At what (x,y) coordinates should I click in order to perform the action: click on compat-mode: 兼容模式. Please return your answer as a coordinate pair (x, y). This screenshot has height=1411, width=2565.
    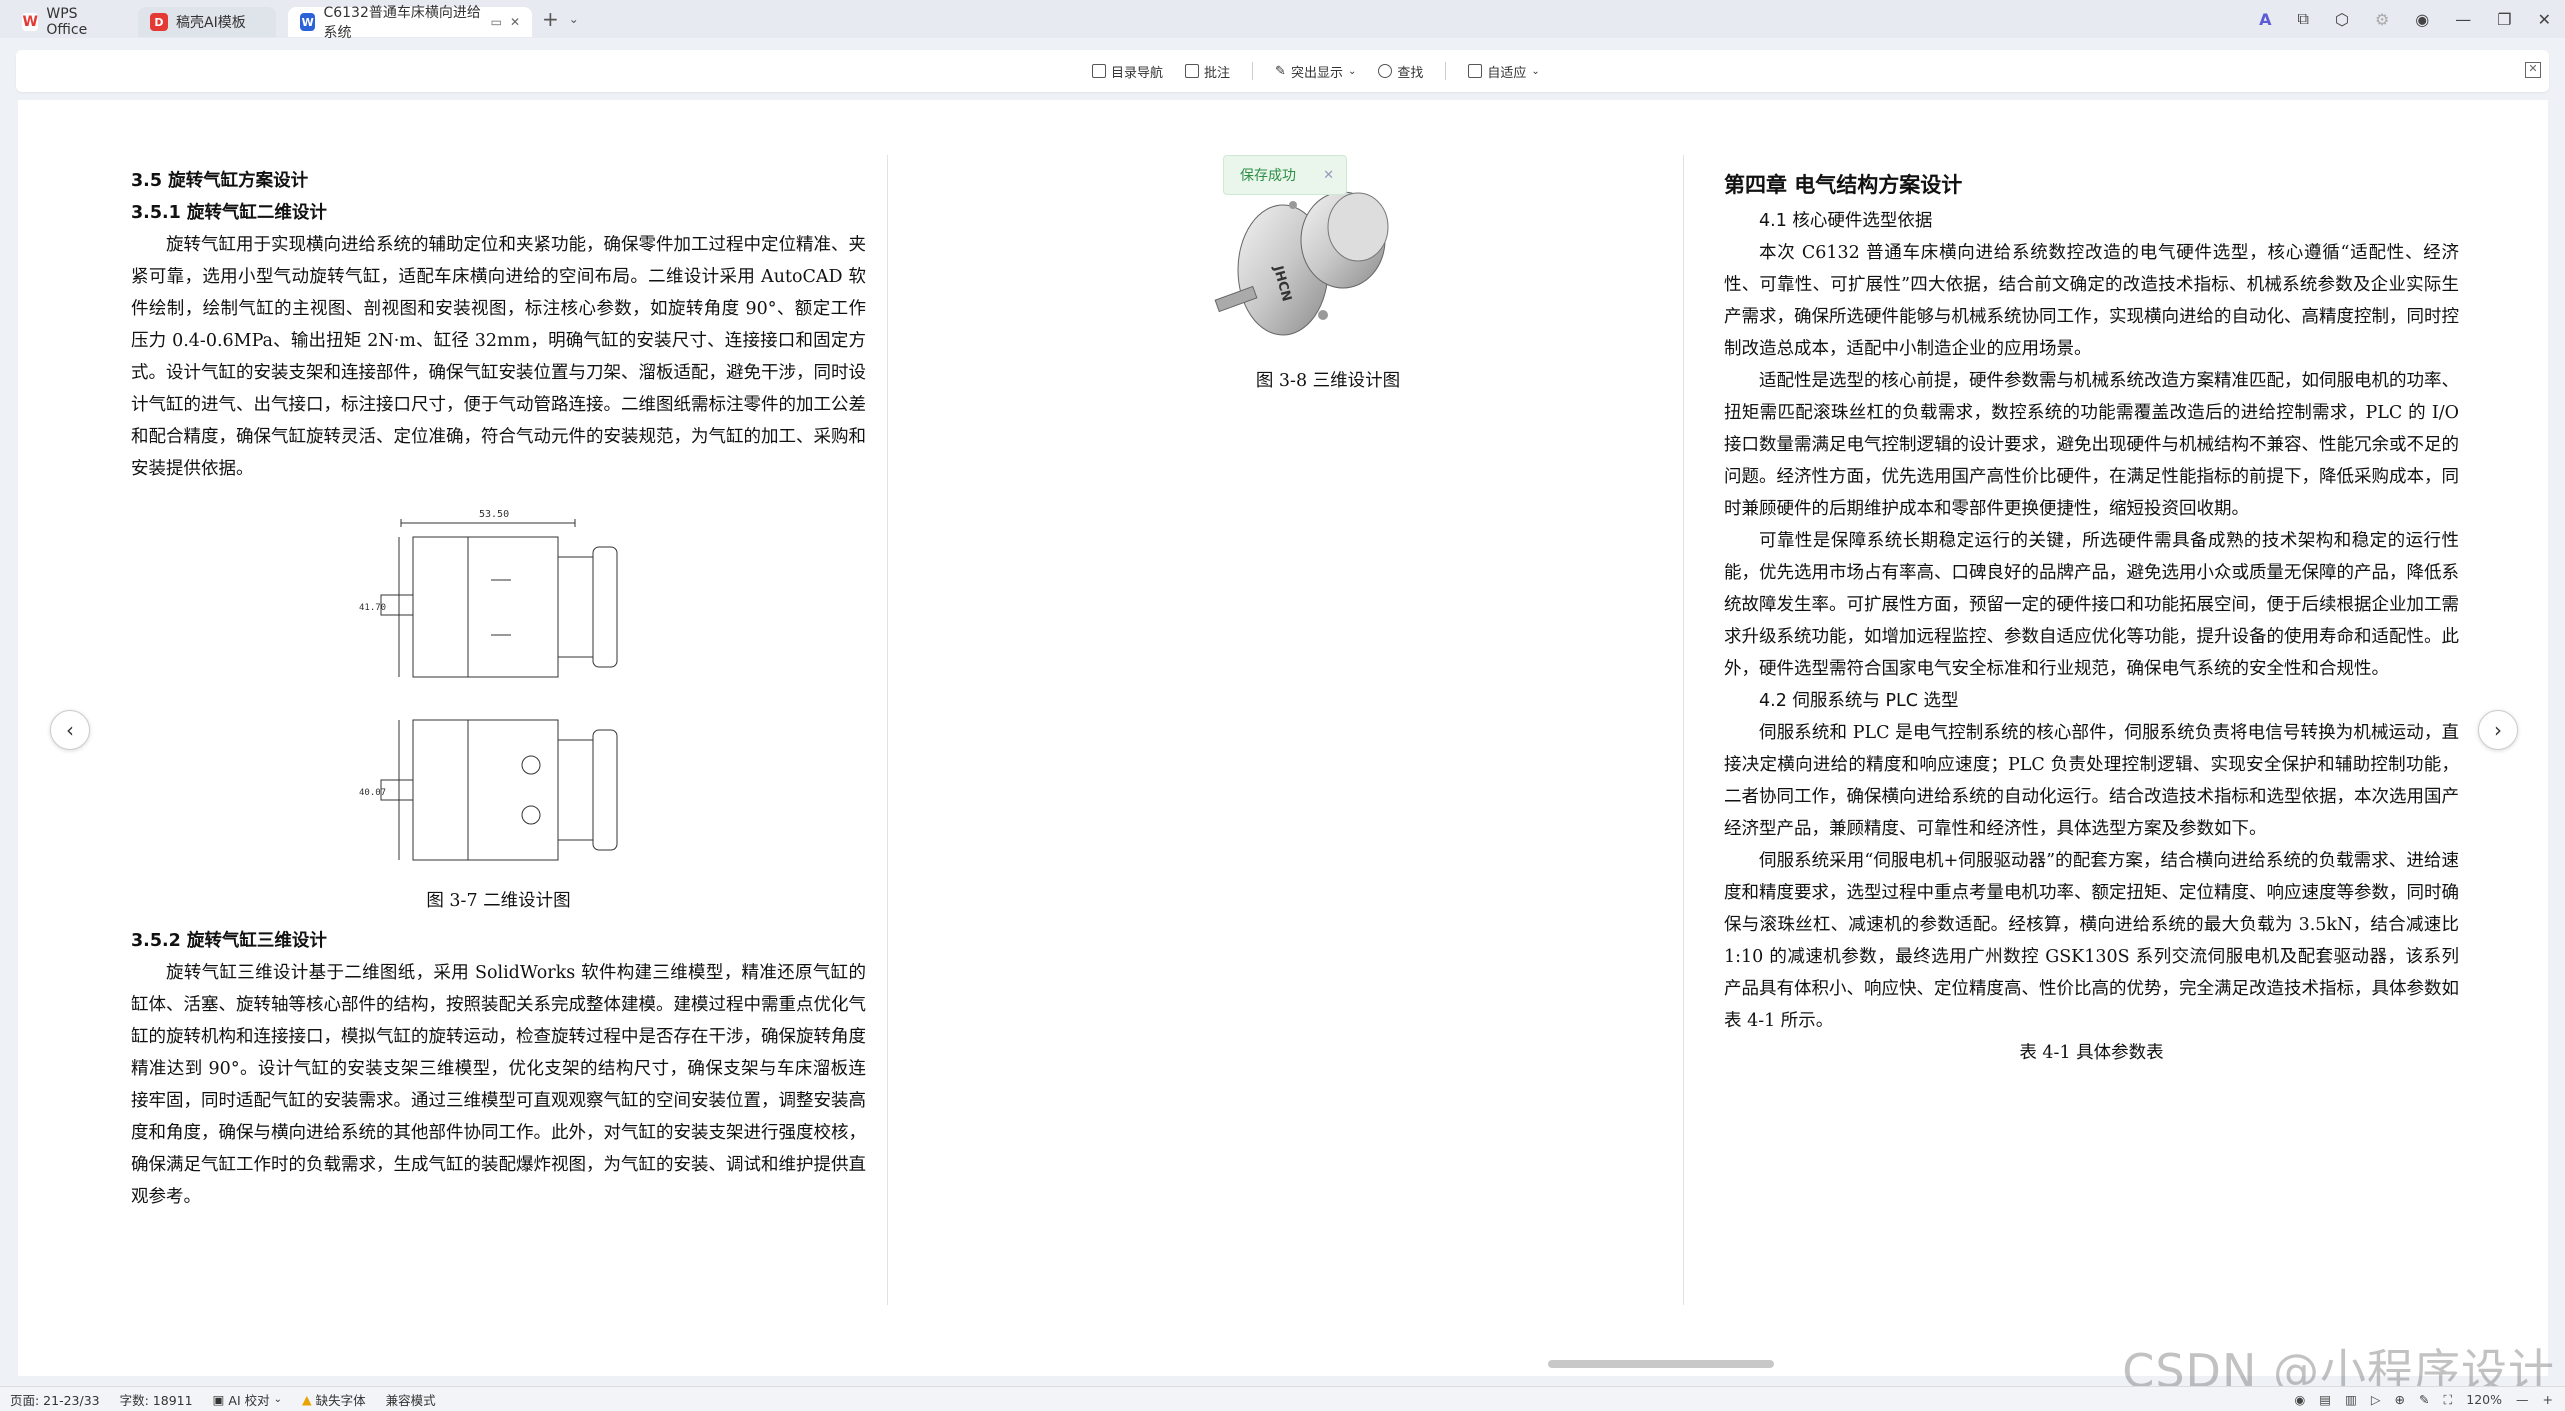
    Looking at the image, I should click on (410, 1400).